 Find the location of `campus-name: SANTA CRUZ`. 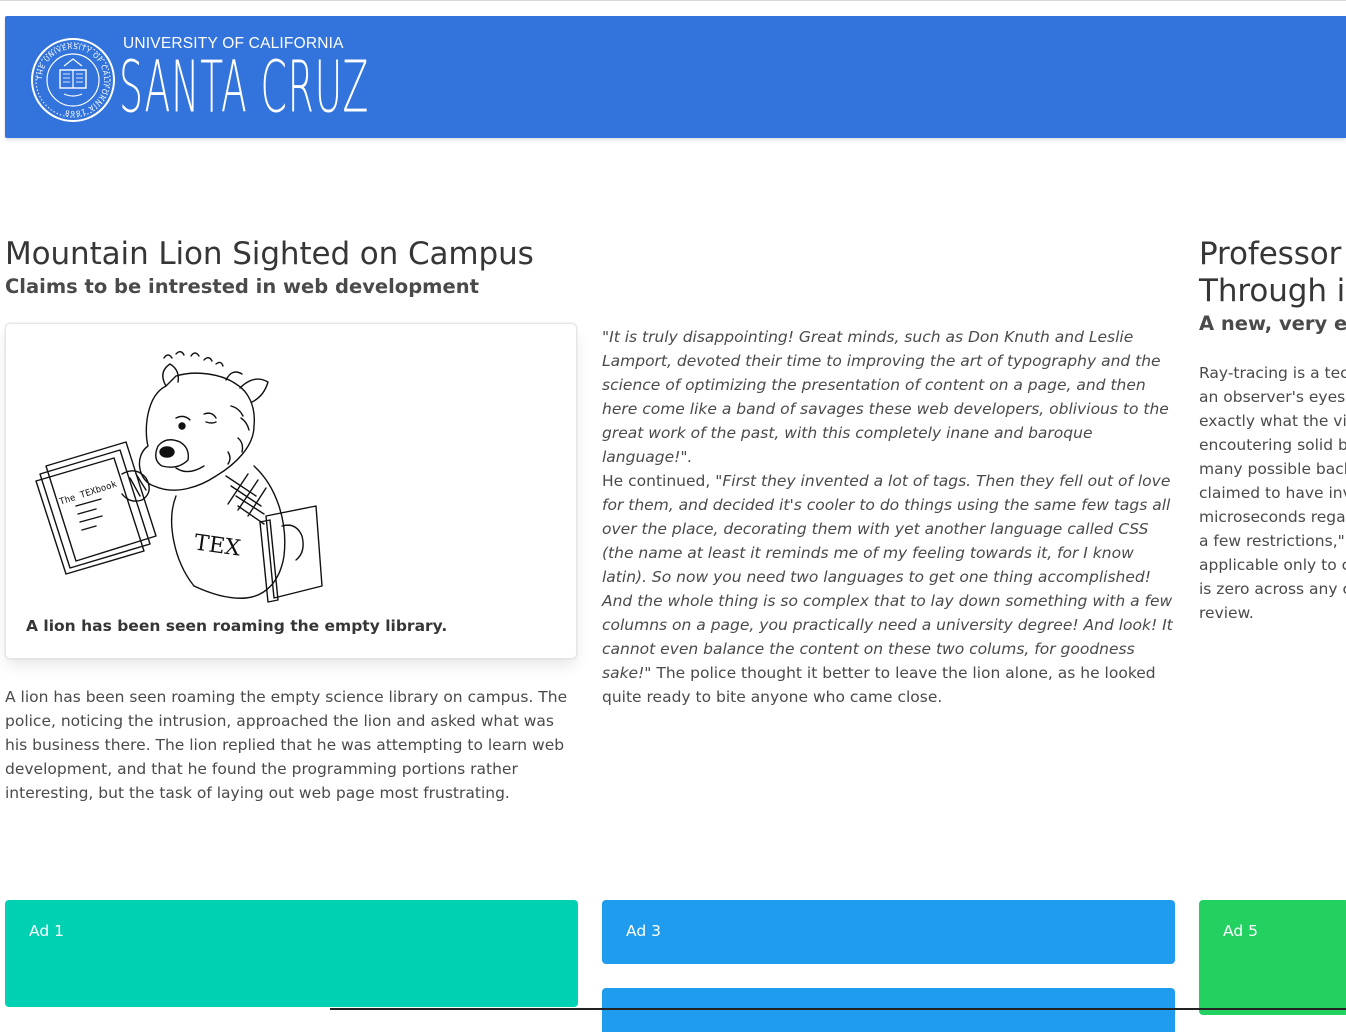

campus-name: SANTA CRUZ is located at coordinates (244, 86).